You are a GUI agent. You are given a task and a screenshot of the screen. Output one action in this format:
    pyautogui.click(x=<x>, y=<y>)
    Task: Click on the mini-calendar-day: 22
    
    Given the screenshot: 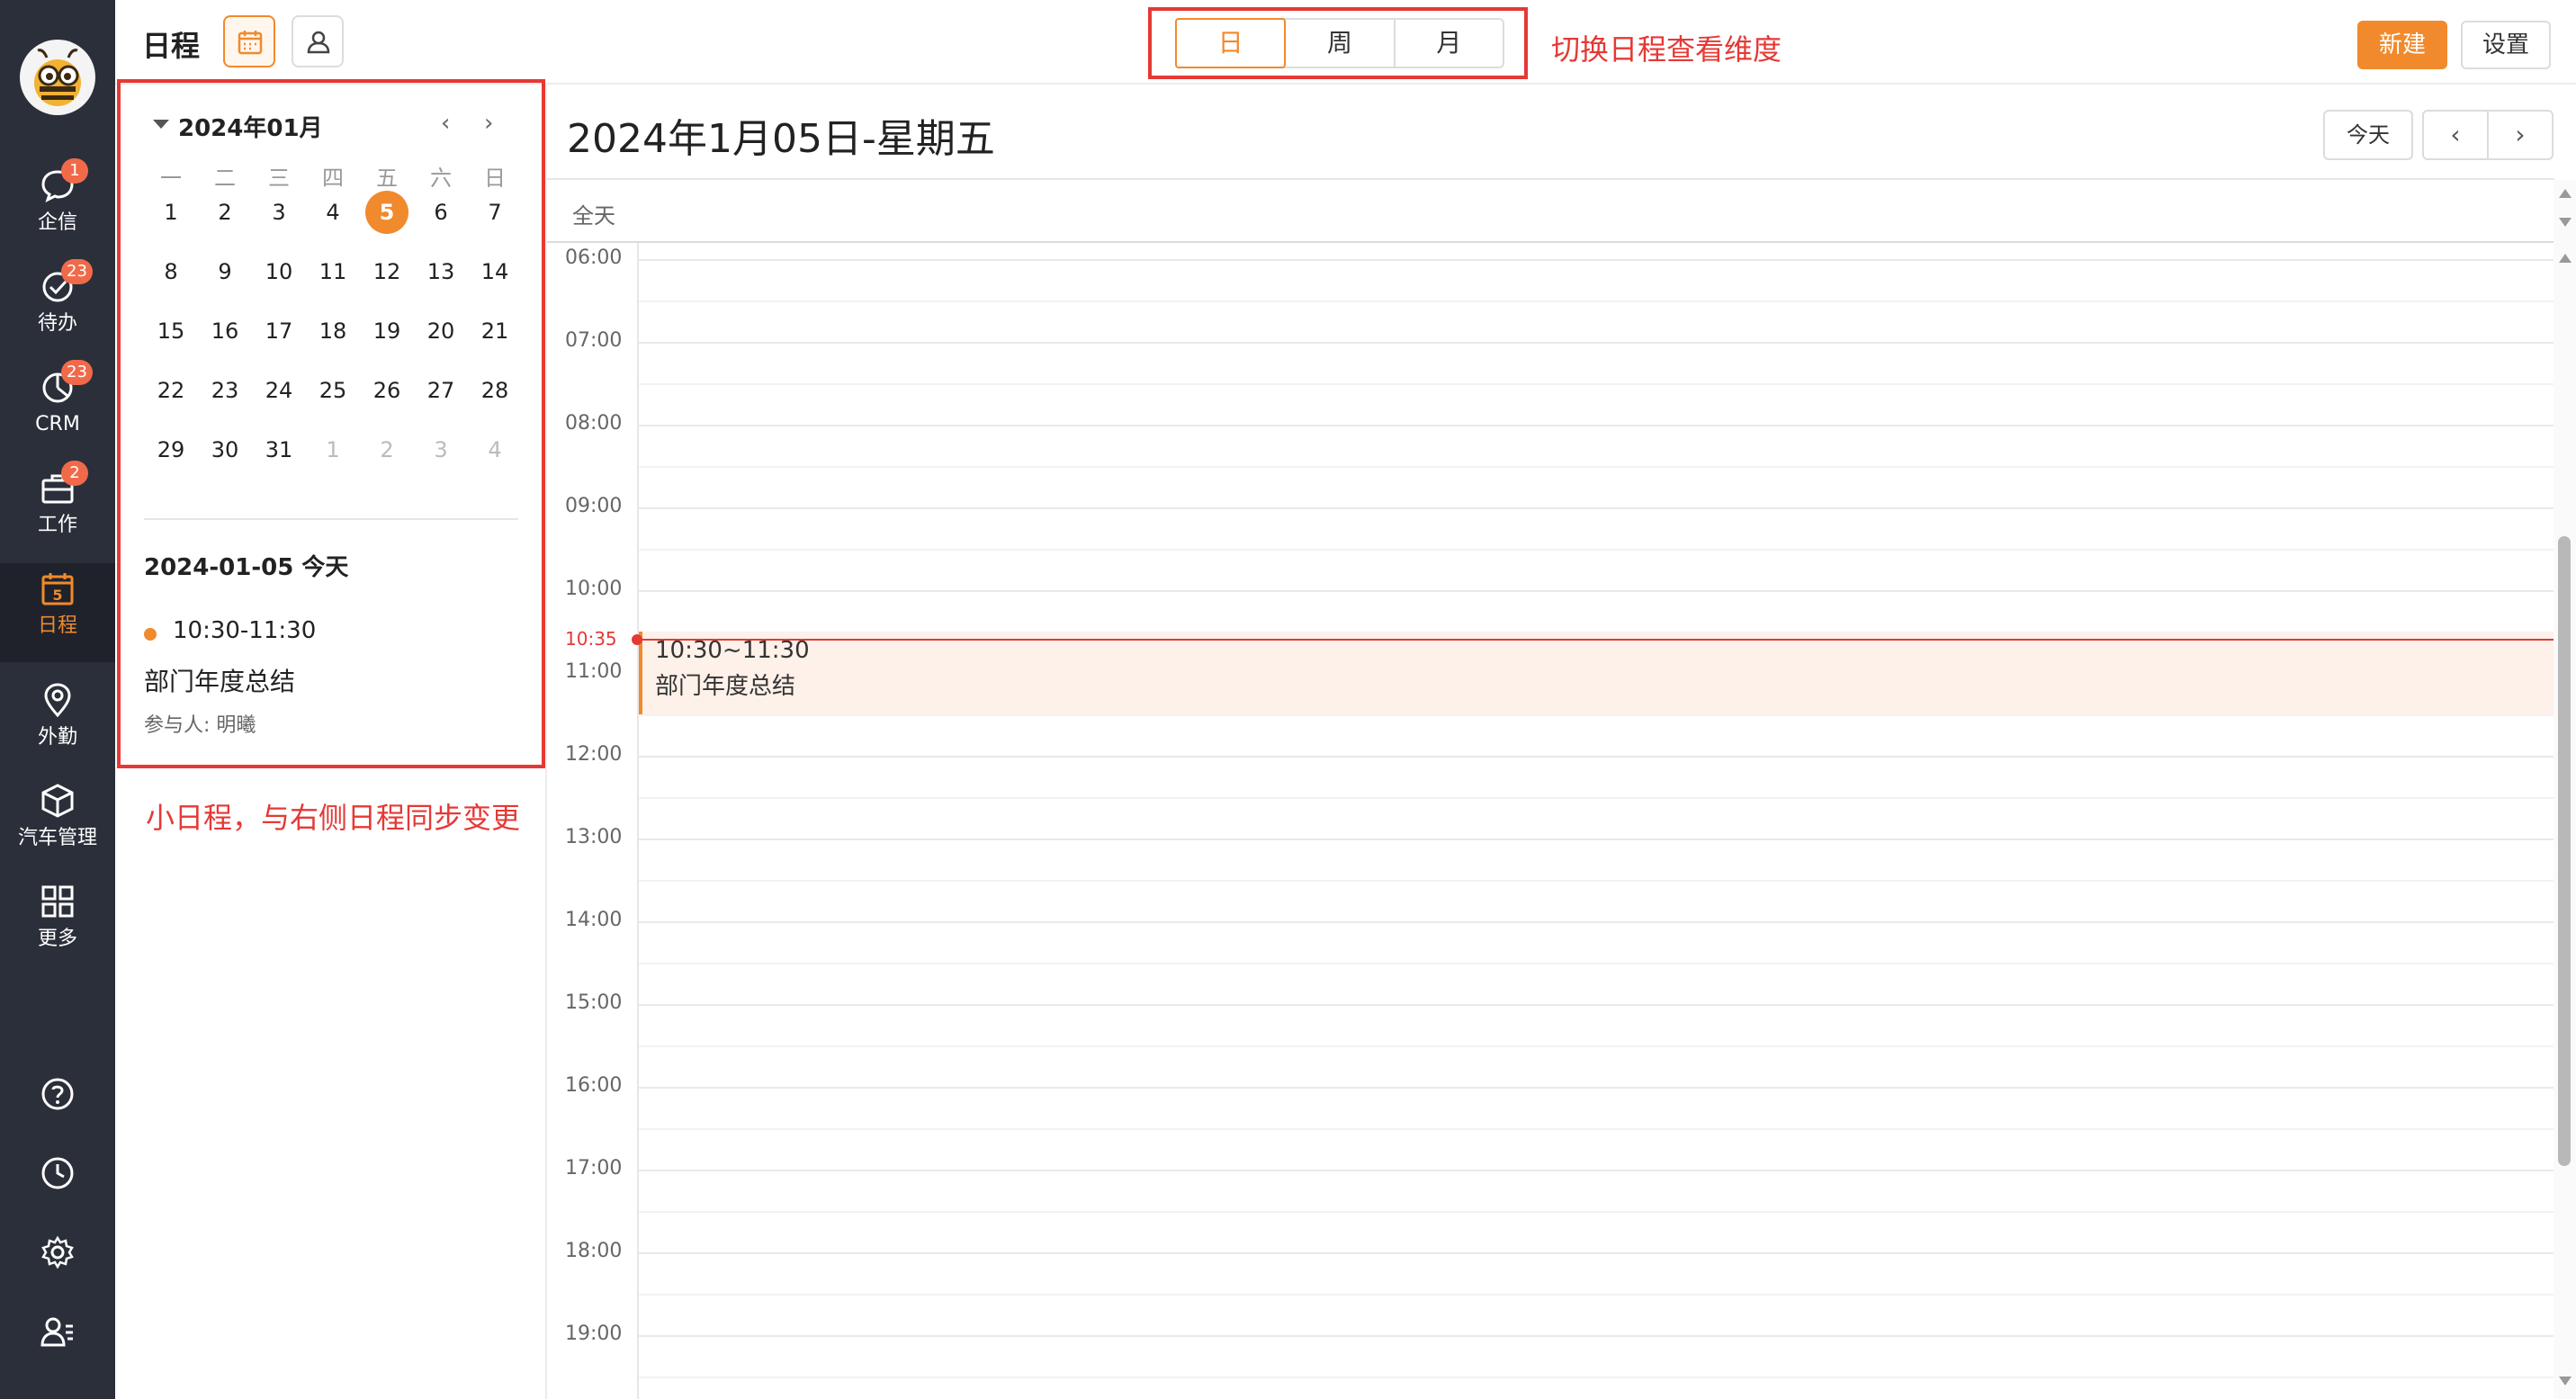 What is the action you would take?
    pyautogui.click(x=171, y=391)
    